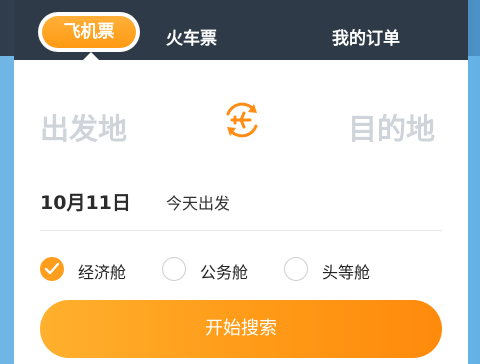  I want to click on search-button: 开始搜索, so click(241, 329).